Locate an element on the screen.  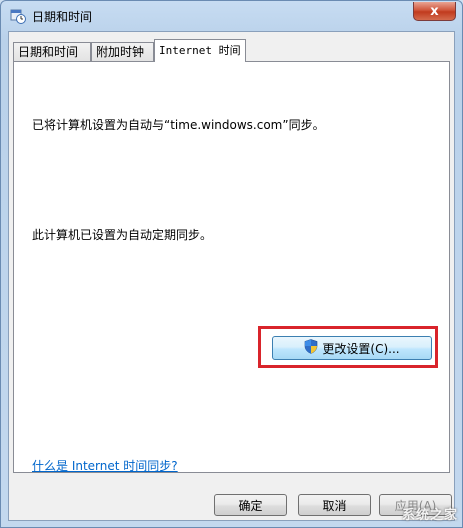
close-button: x is located at coordinates (434, 11).